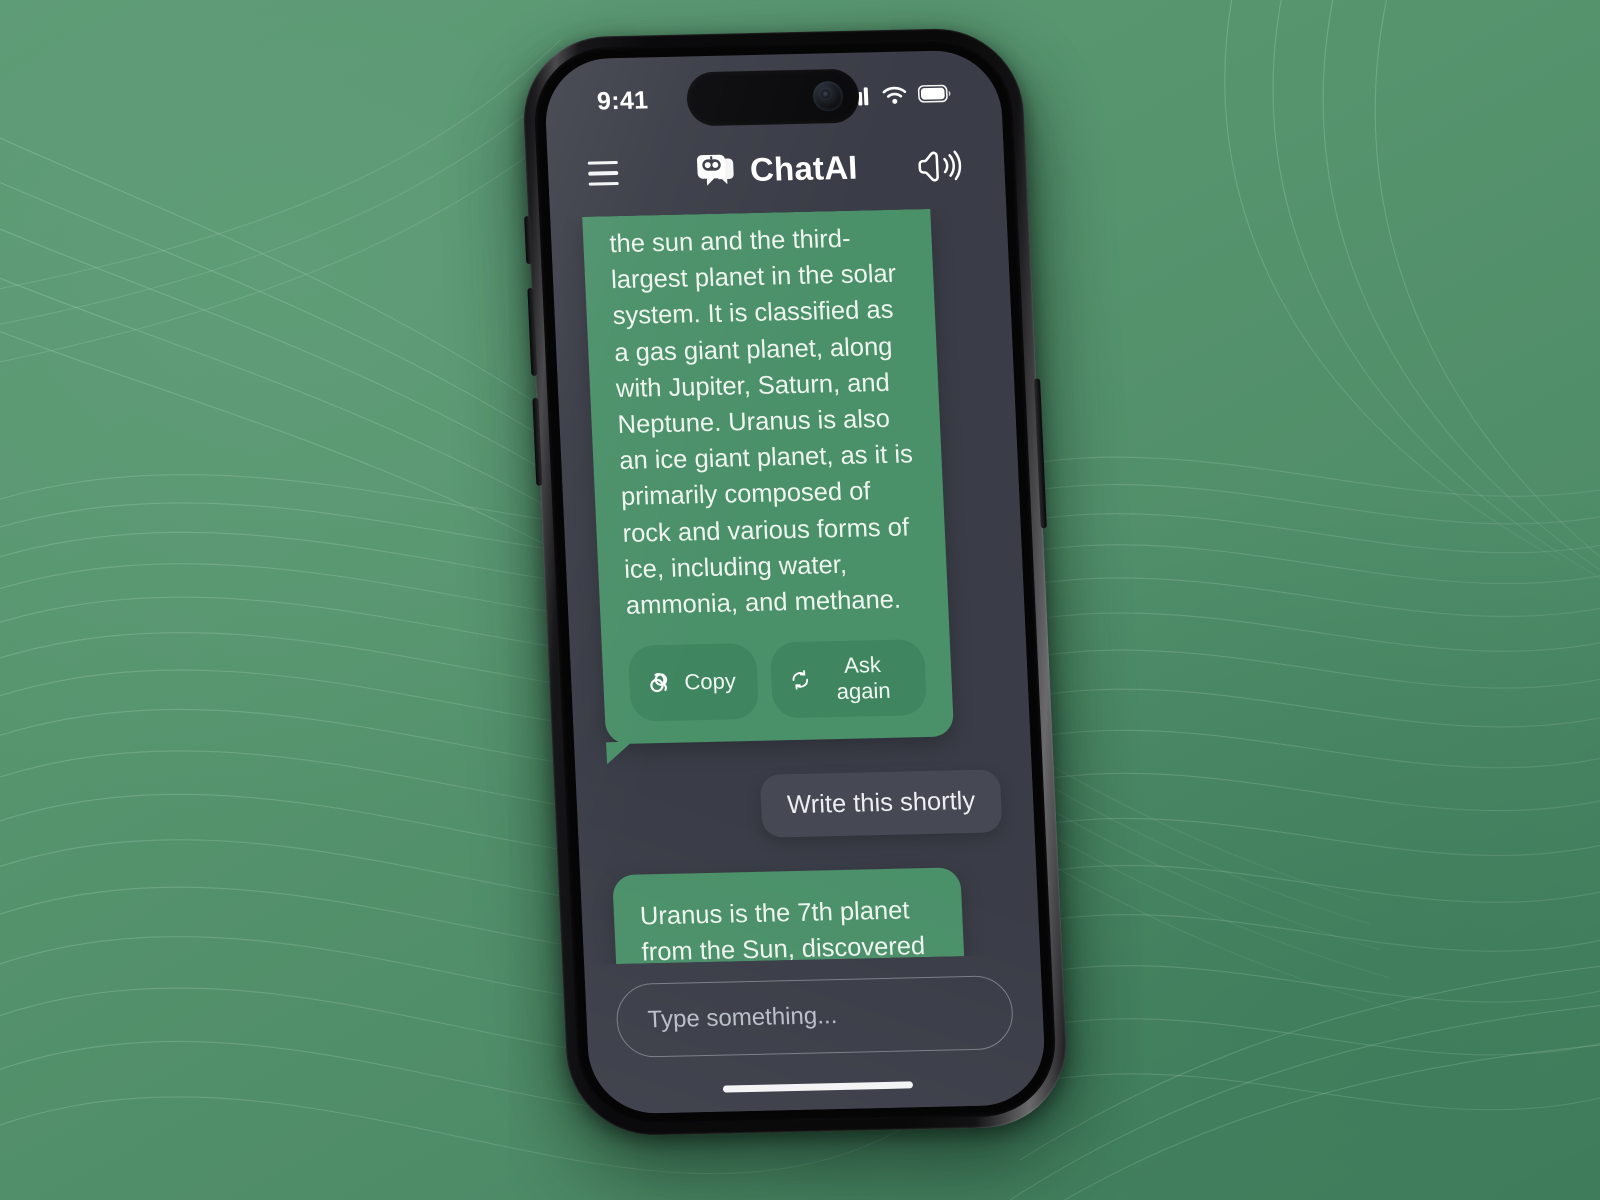  Describe the element at coordinates (818, 1086) in the screenshot. I see `home-indicator-bar` at that location.